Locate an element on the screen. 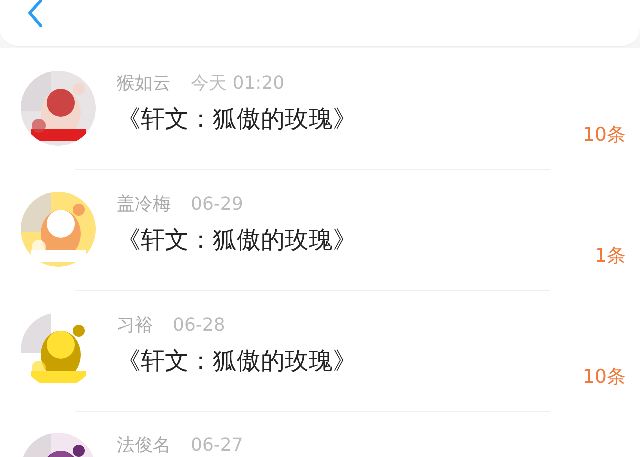  back-icon is located at coordinates (35, 14).